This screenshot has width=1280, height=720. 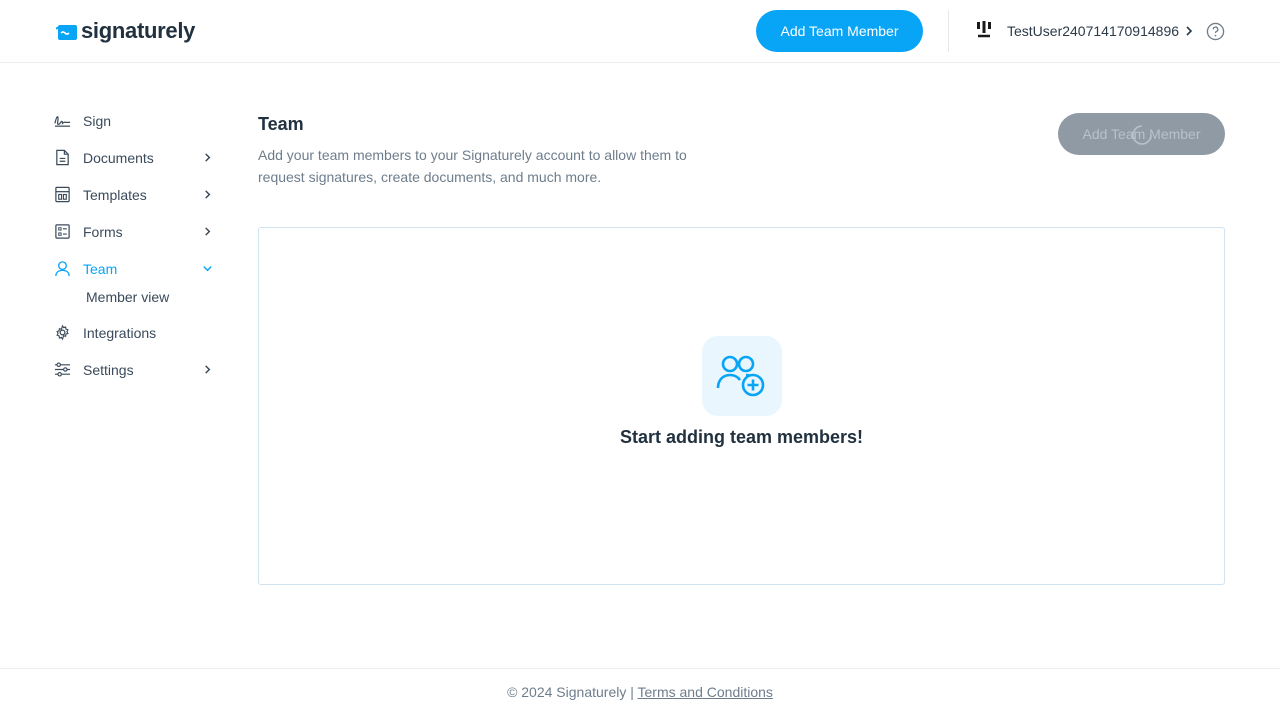 I want to click on sidebar-item-integrations: Integrations, so click(x=139, y=332).